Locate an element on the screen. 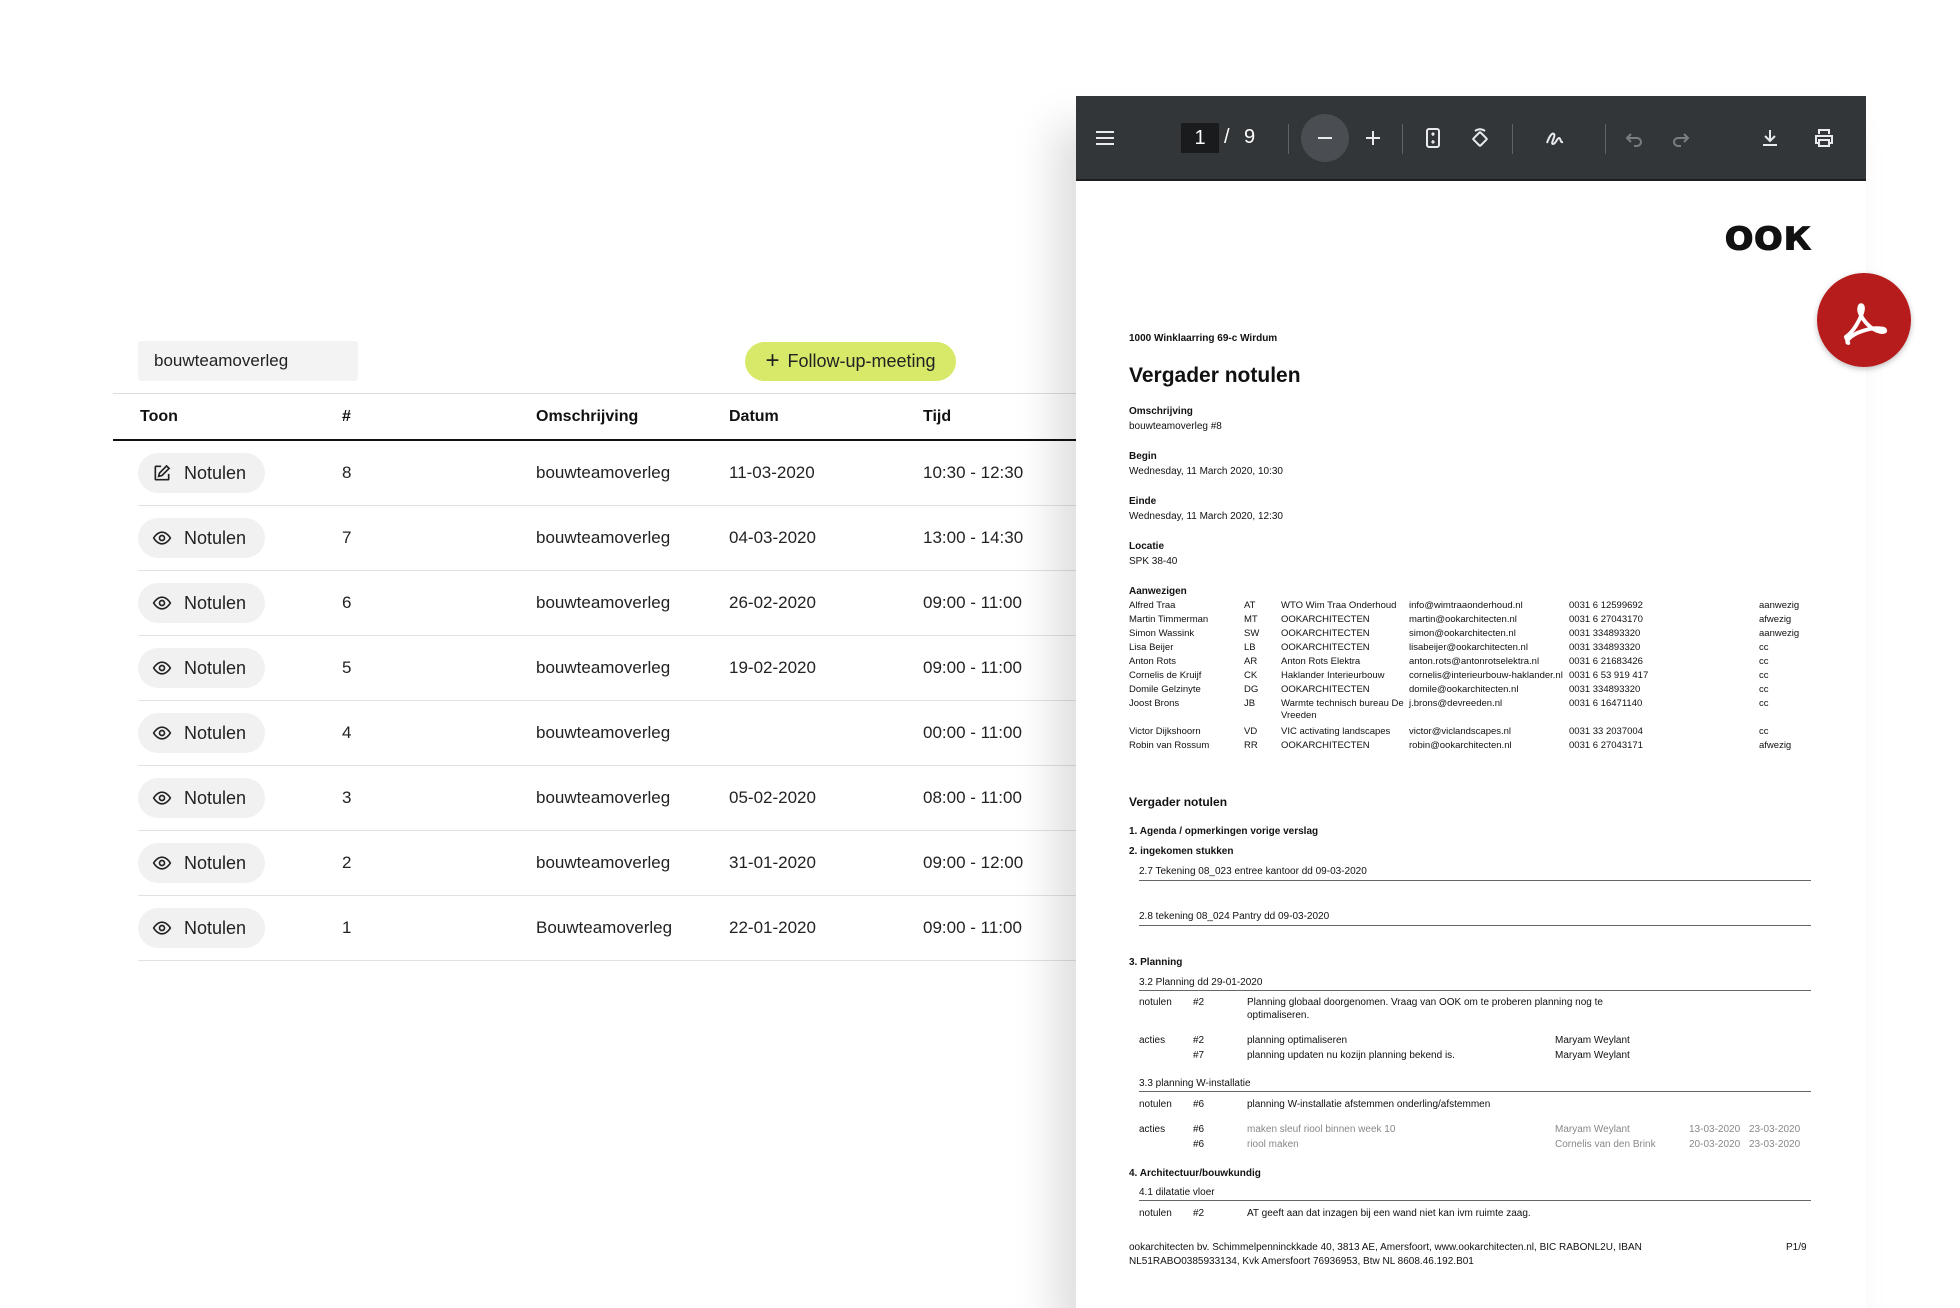 The height and width of the screenshot is (1308, 1960). meeting-number: 3 is located at coordinates (347, 797).